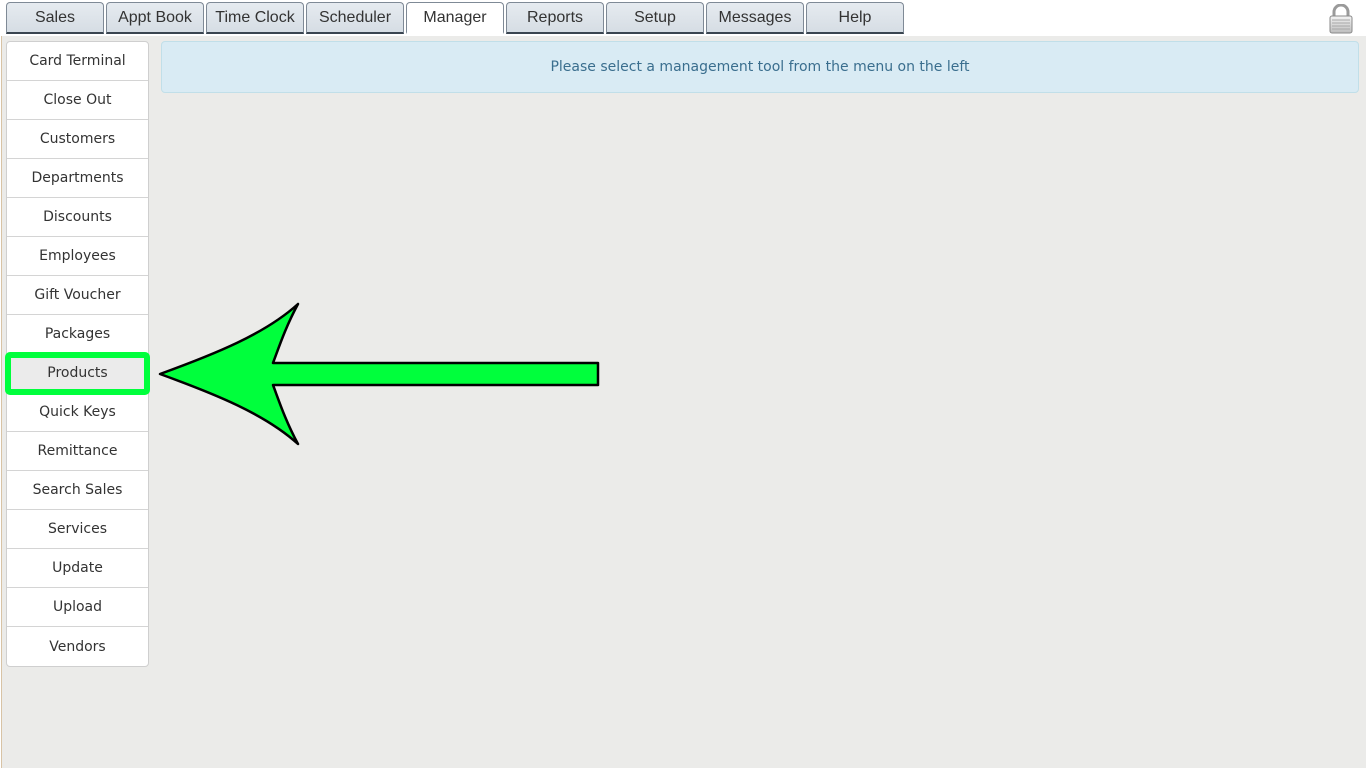 The height and width of the screenshot is (768, 1366). I want to click on menu-item-search-sales: Search Sales, so click(77, 490).